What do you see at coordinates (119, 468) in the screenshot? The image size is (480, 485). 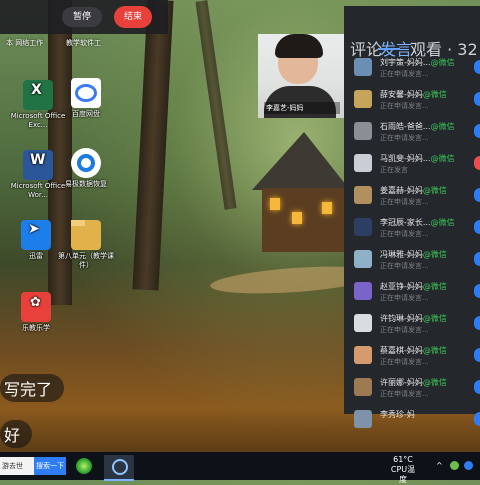 I see `app-active-icon` at bounding box center [119, 468].